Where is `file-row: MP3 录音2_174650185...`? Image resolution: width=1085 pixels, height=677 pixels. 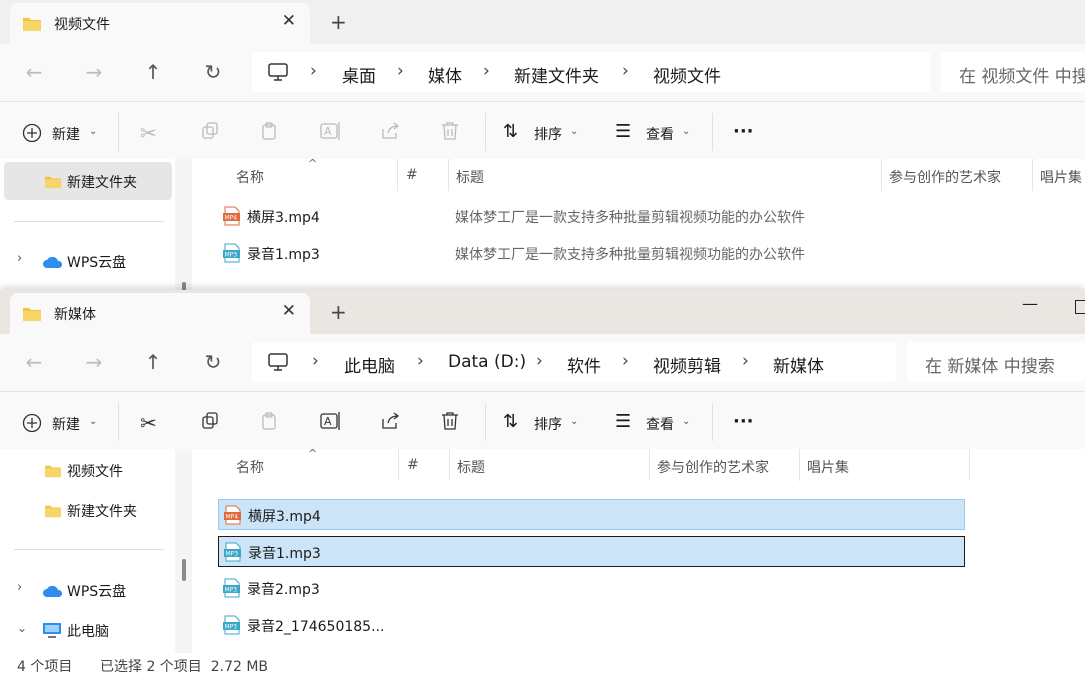
file-row: MP3 录音2_174650185... is located at coordinates (591, 625).